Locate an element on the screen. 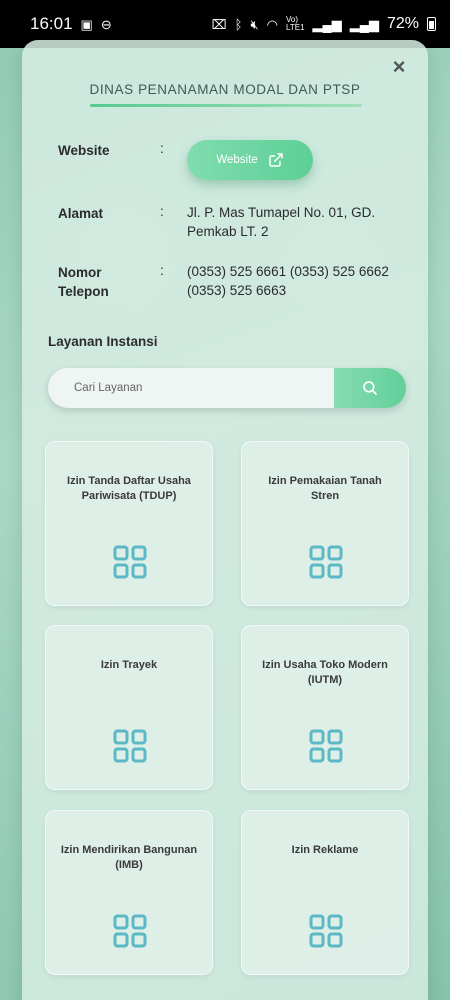  search-icon is located at coordinates (370, 388).